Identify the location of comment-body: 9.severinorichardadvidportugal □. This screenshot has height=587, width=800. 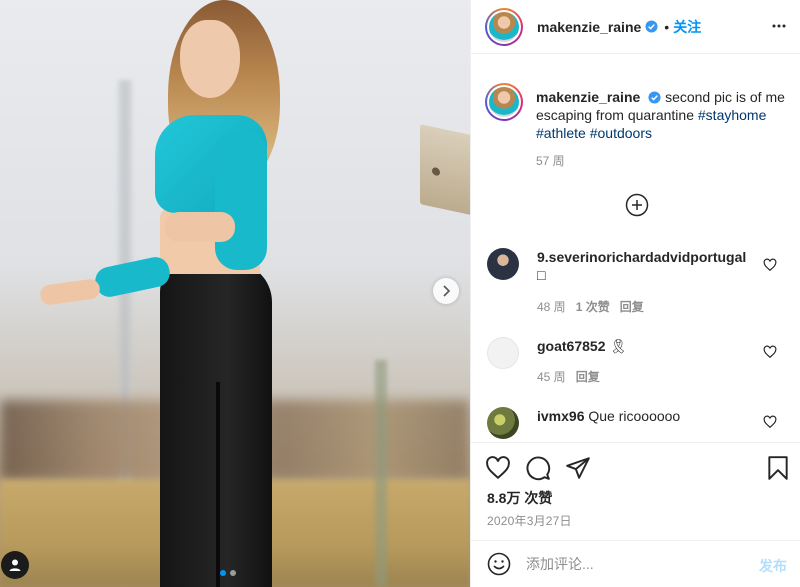
(647, 266).